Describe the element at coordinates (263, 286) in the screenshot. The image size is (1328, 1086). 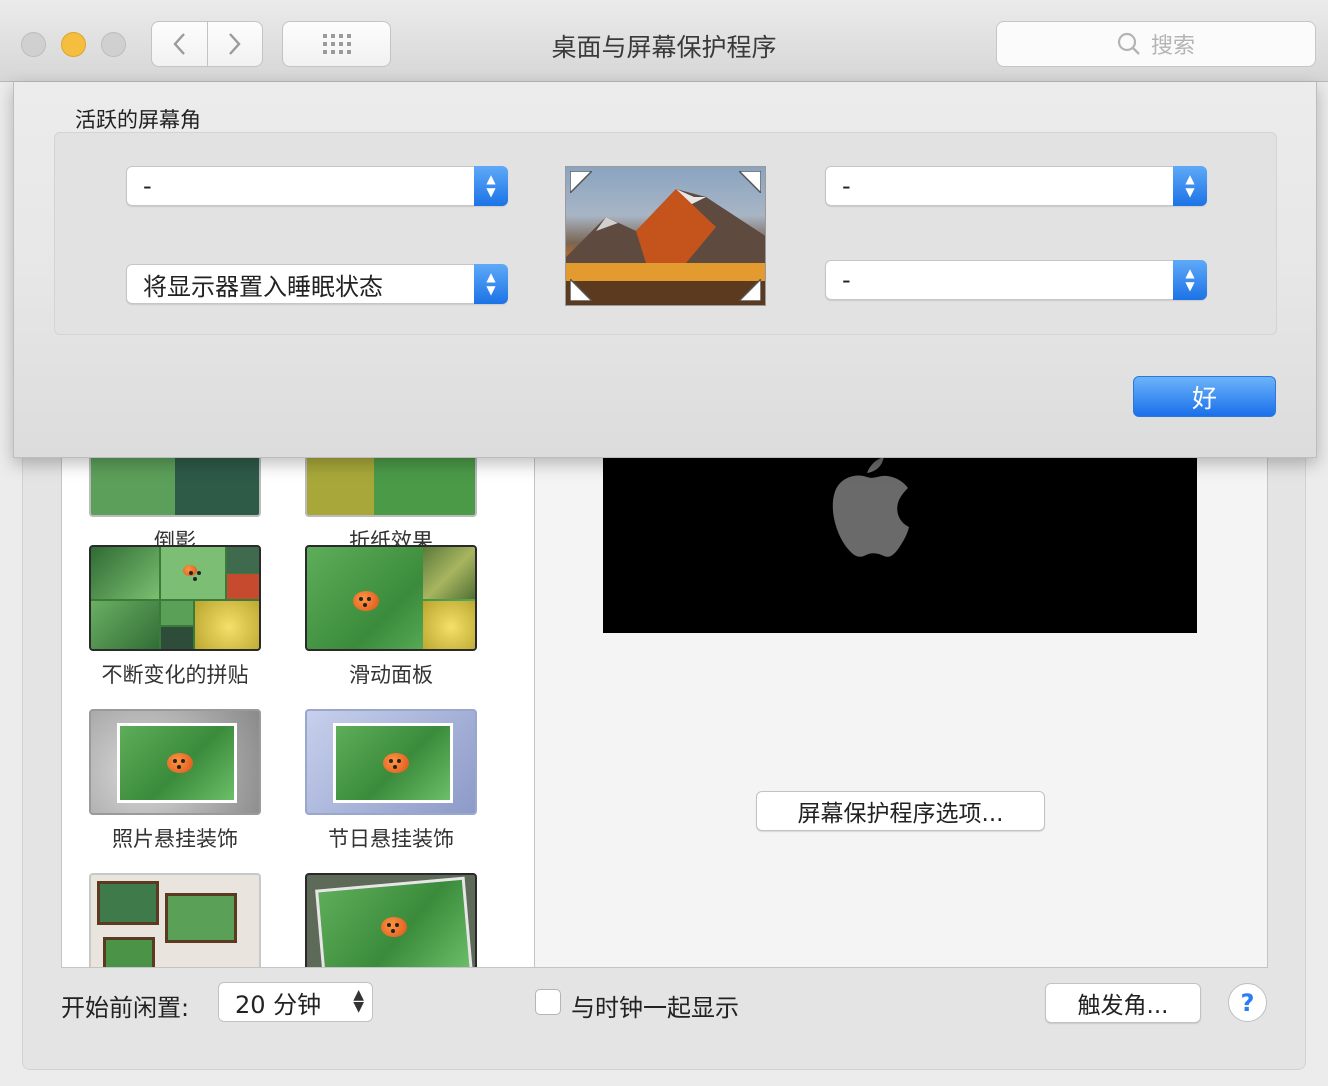
I see `bottom-left-corner-value: 将显示器置入睡眠状态` at that location.